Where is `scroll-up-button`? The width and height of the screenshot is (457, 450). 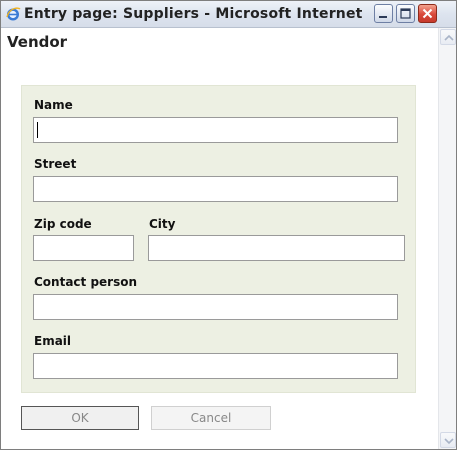 scroll-up-button is located at coordinates (448, 37).